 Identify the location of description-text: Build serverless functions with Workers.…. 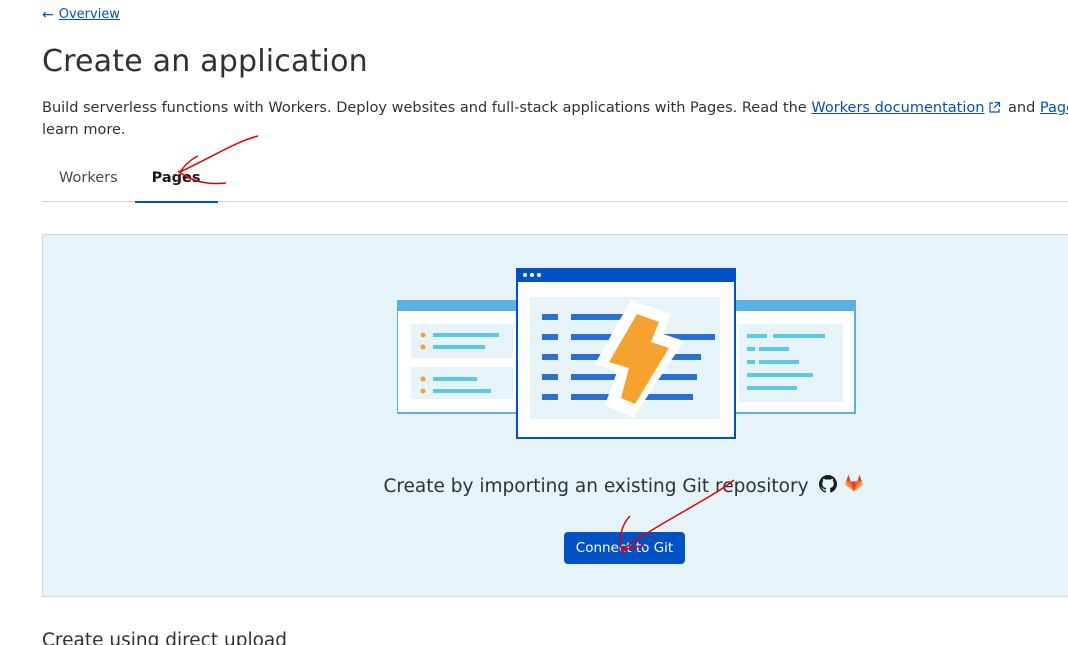
(427, 108).